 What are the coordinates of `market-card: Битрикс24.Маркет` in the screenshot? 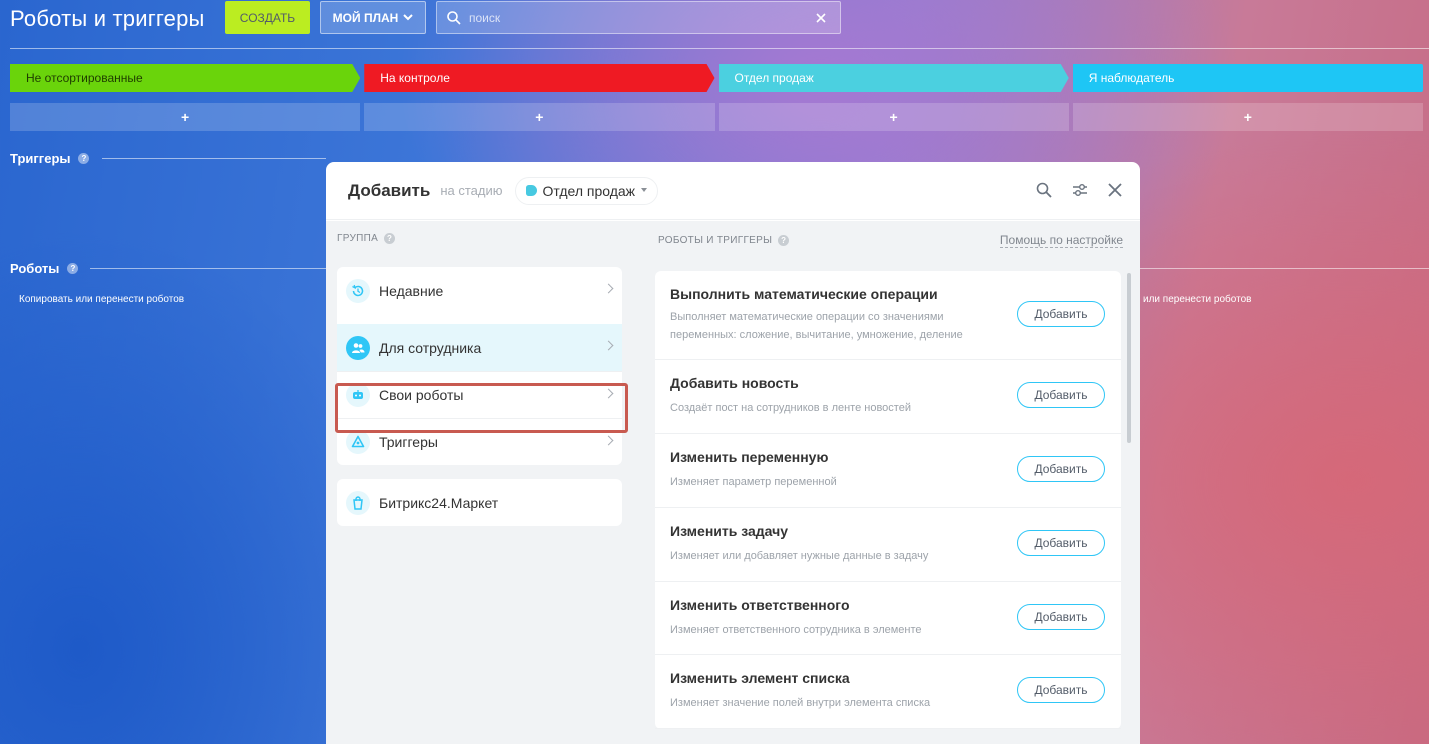 It's located at (479, 502).